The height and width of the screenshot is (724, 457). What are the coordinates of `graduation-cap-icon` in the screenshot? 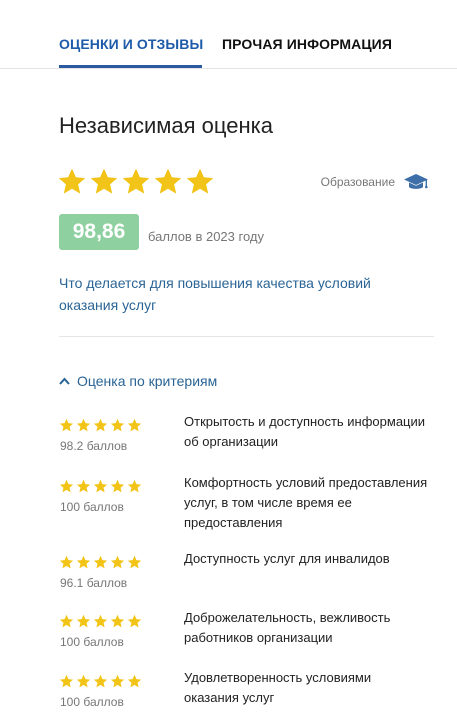 It's located at (416, 182).